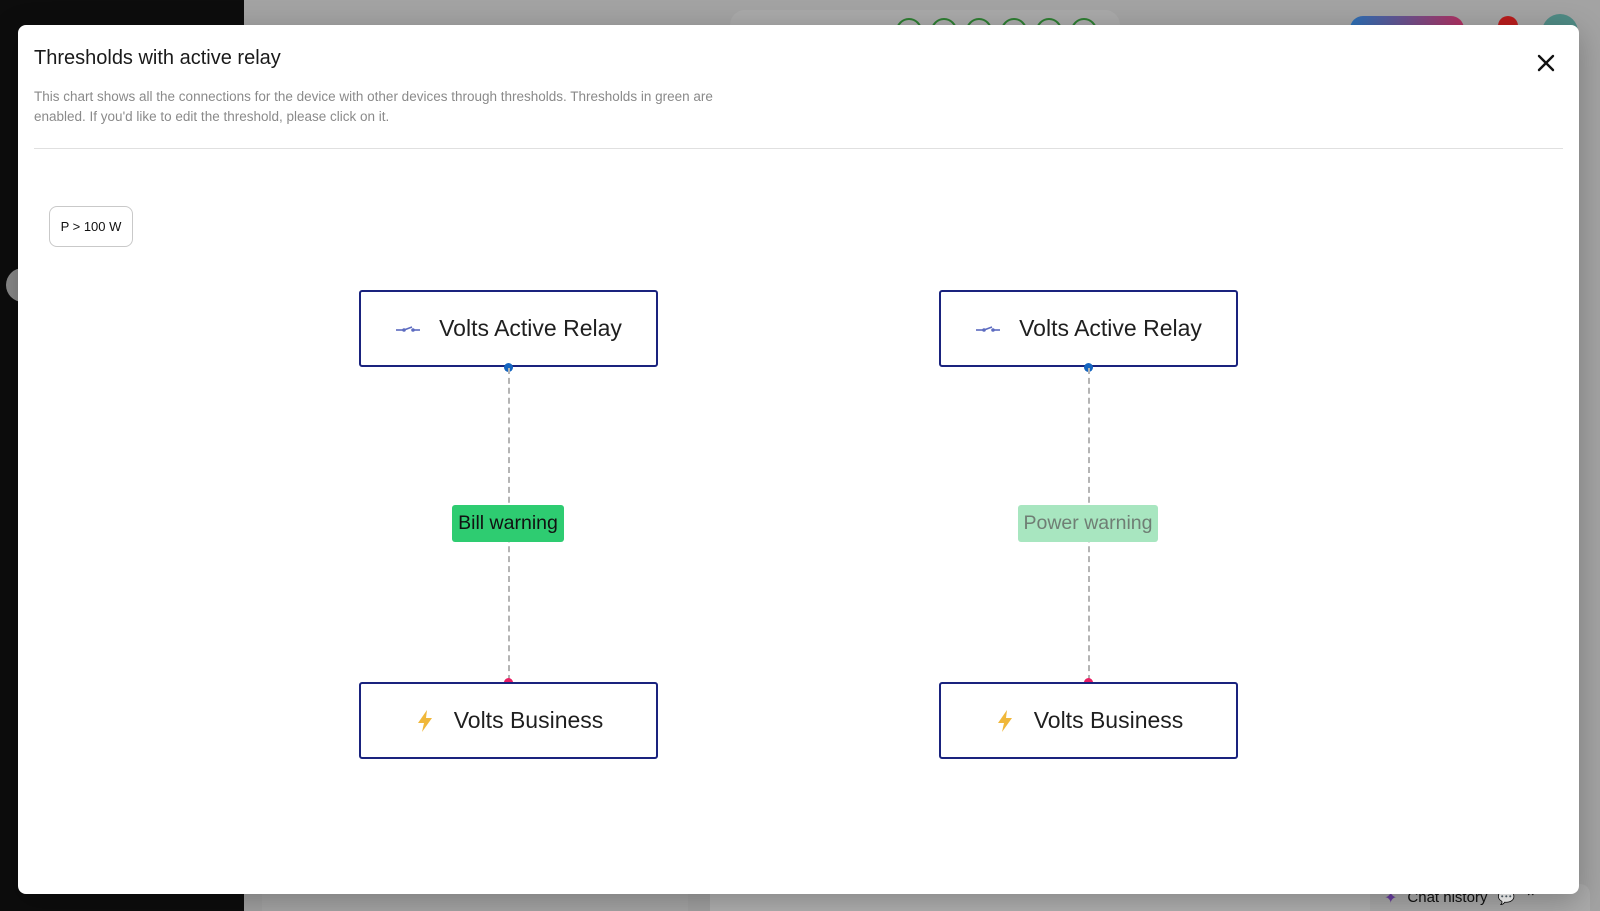 The width and height of the screenshot is (1600, 911). I want to click on close-icon, so click(1546, 63).